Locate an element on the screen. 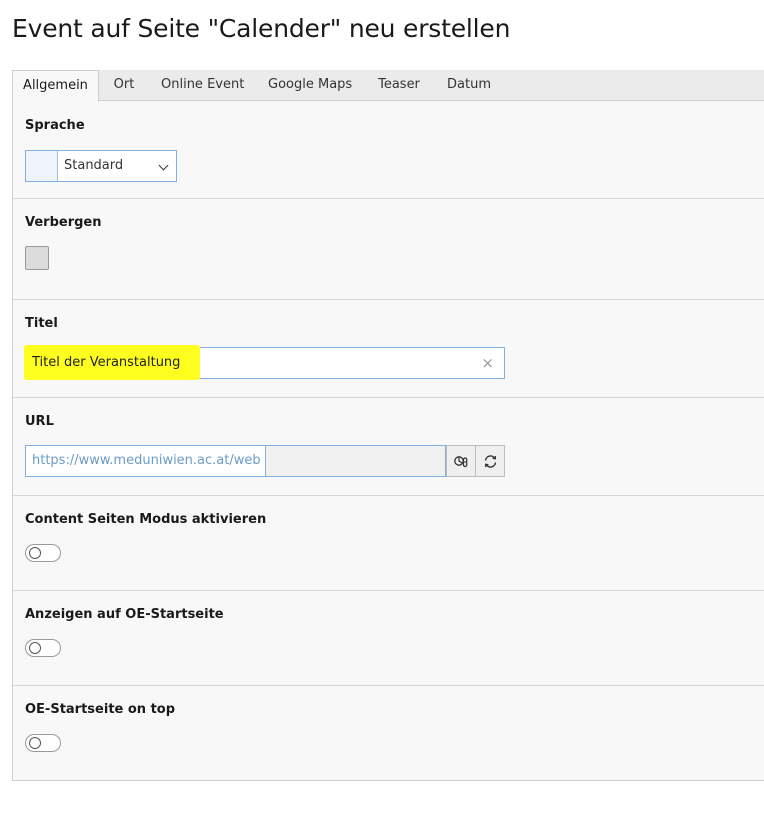 The image size is (764, 826). startpage-on-top-label: OE-Startseite on top is located at coordinates (100, 709).